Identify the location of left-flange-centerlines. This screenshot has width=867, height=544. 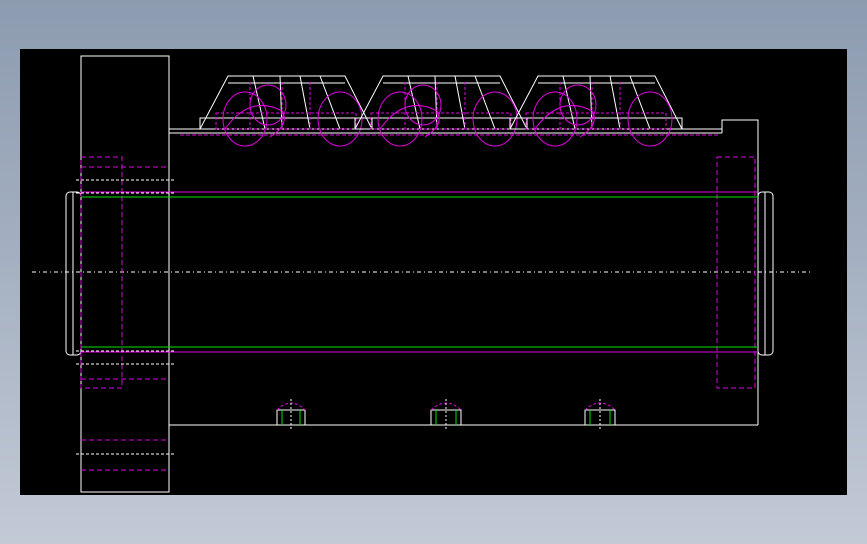
(125, 317).